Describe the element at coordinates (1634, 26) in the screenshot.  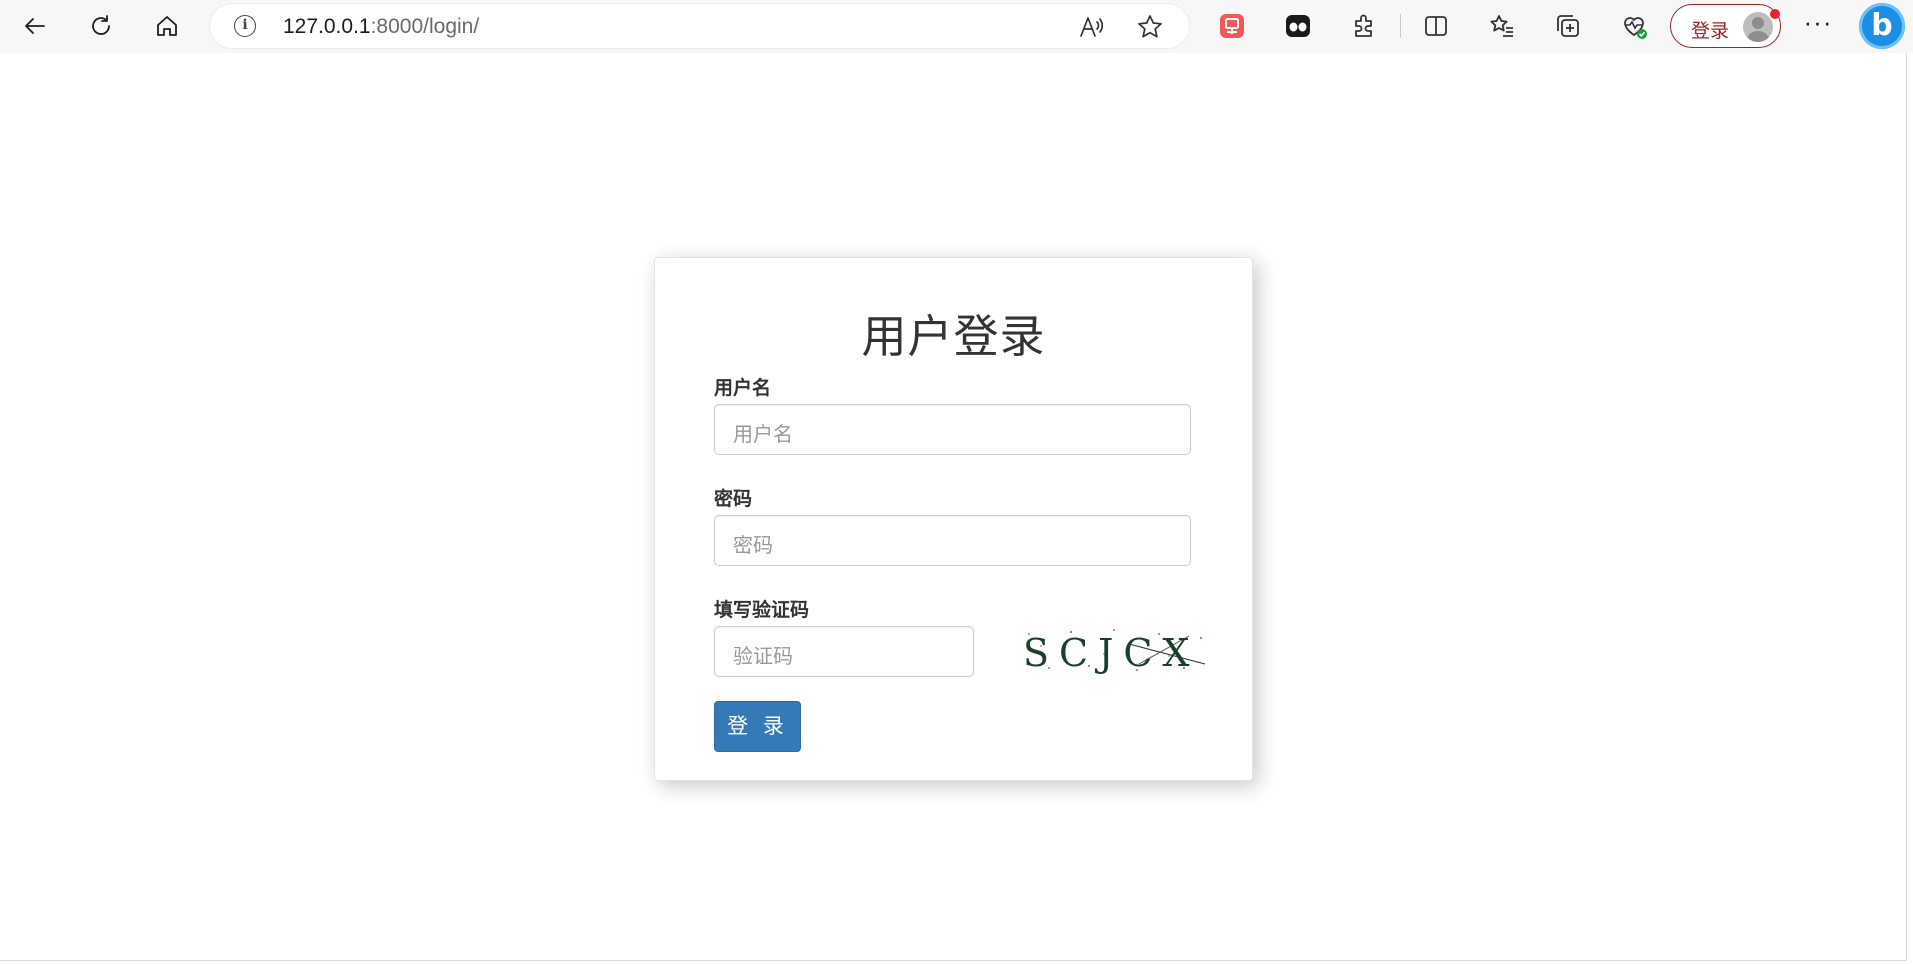
I see `browser-essentials-icon` at that location.